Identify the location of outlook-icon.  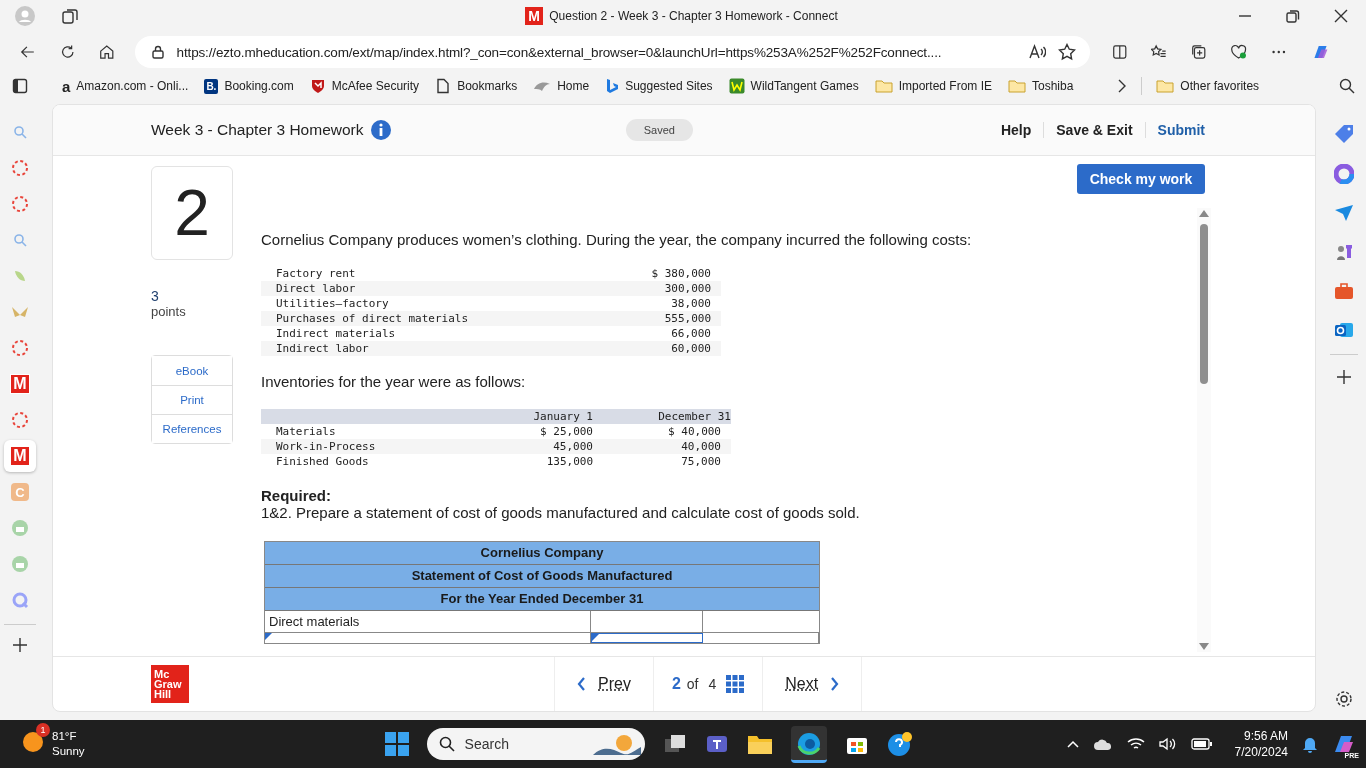
(1344, 330).